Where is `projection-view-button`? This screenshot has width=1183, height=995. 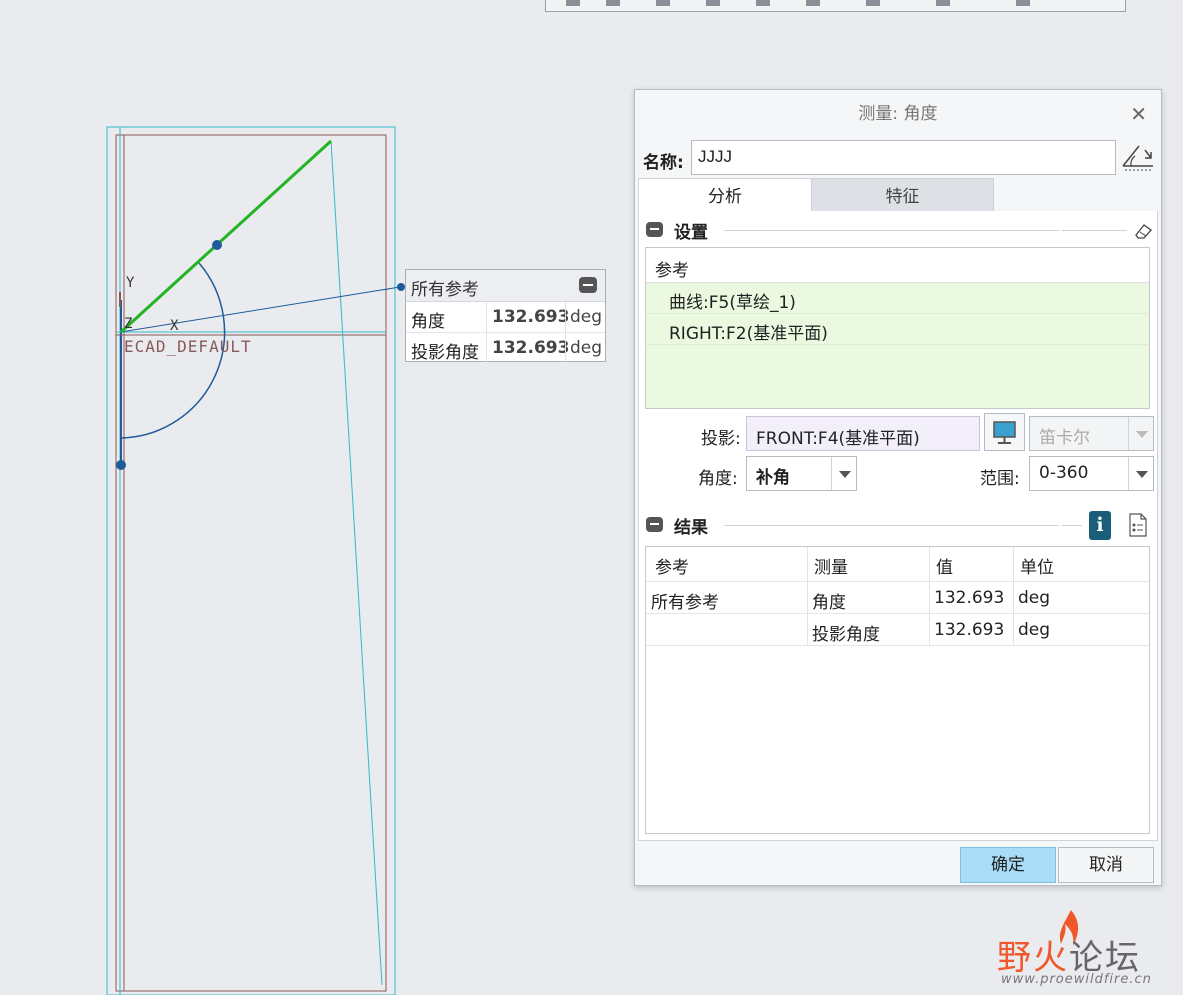
projection-view-button is located at coordinates (1004, 432).